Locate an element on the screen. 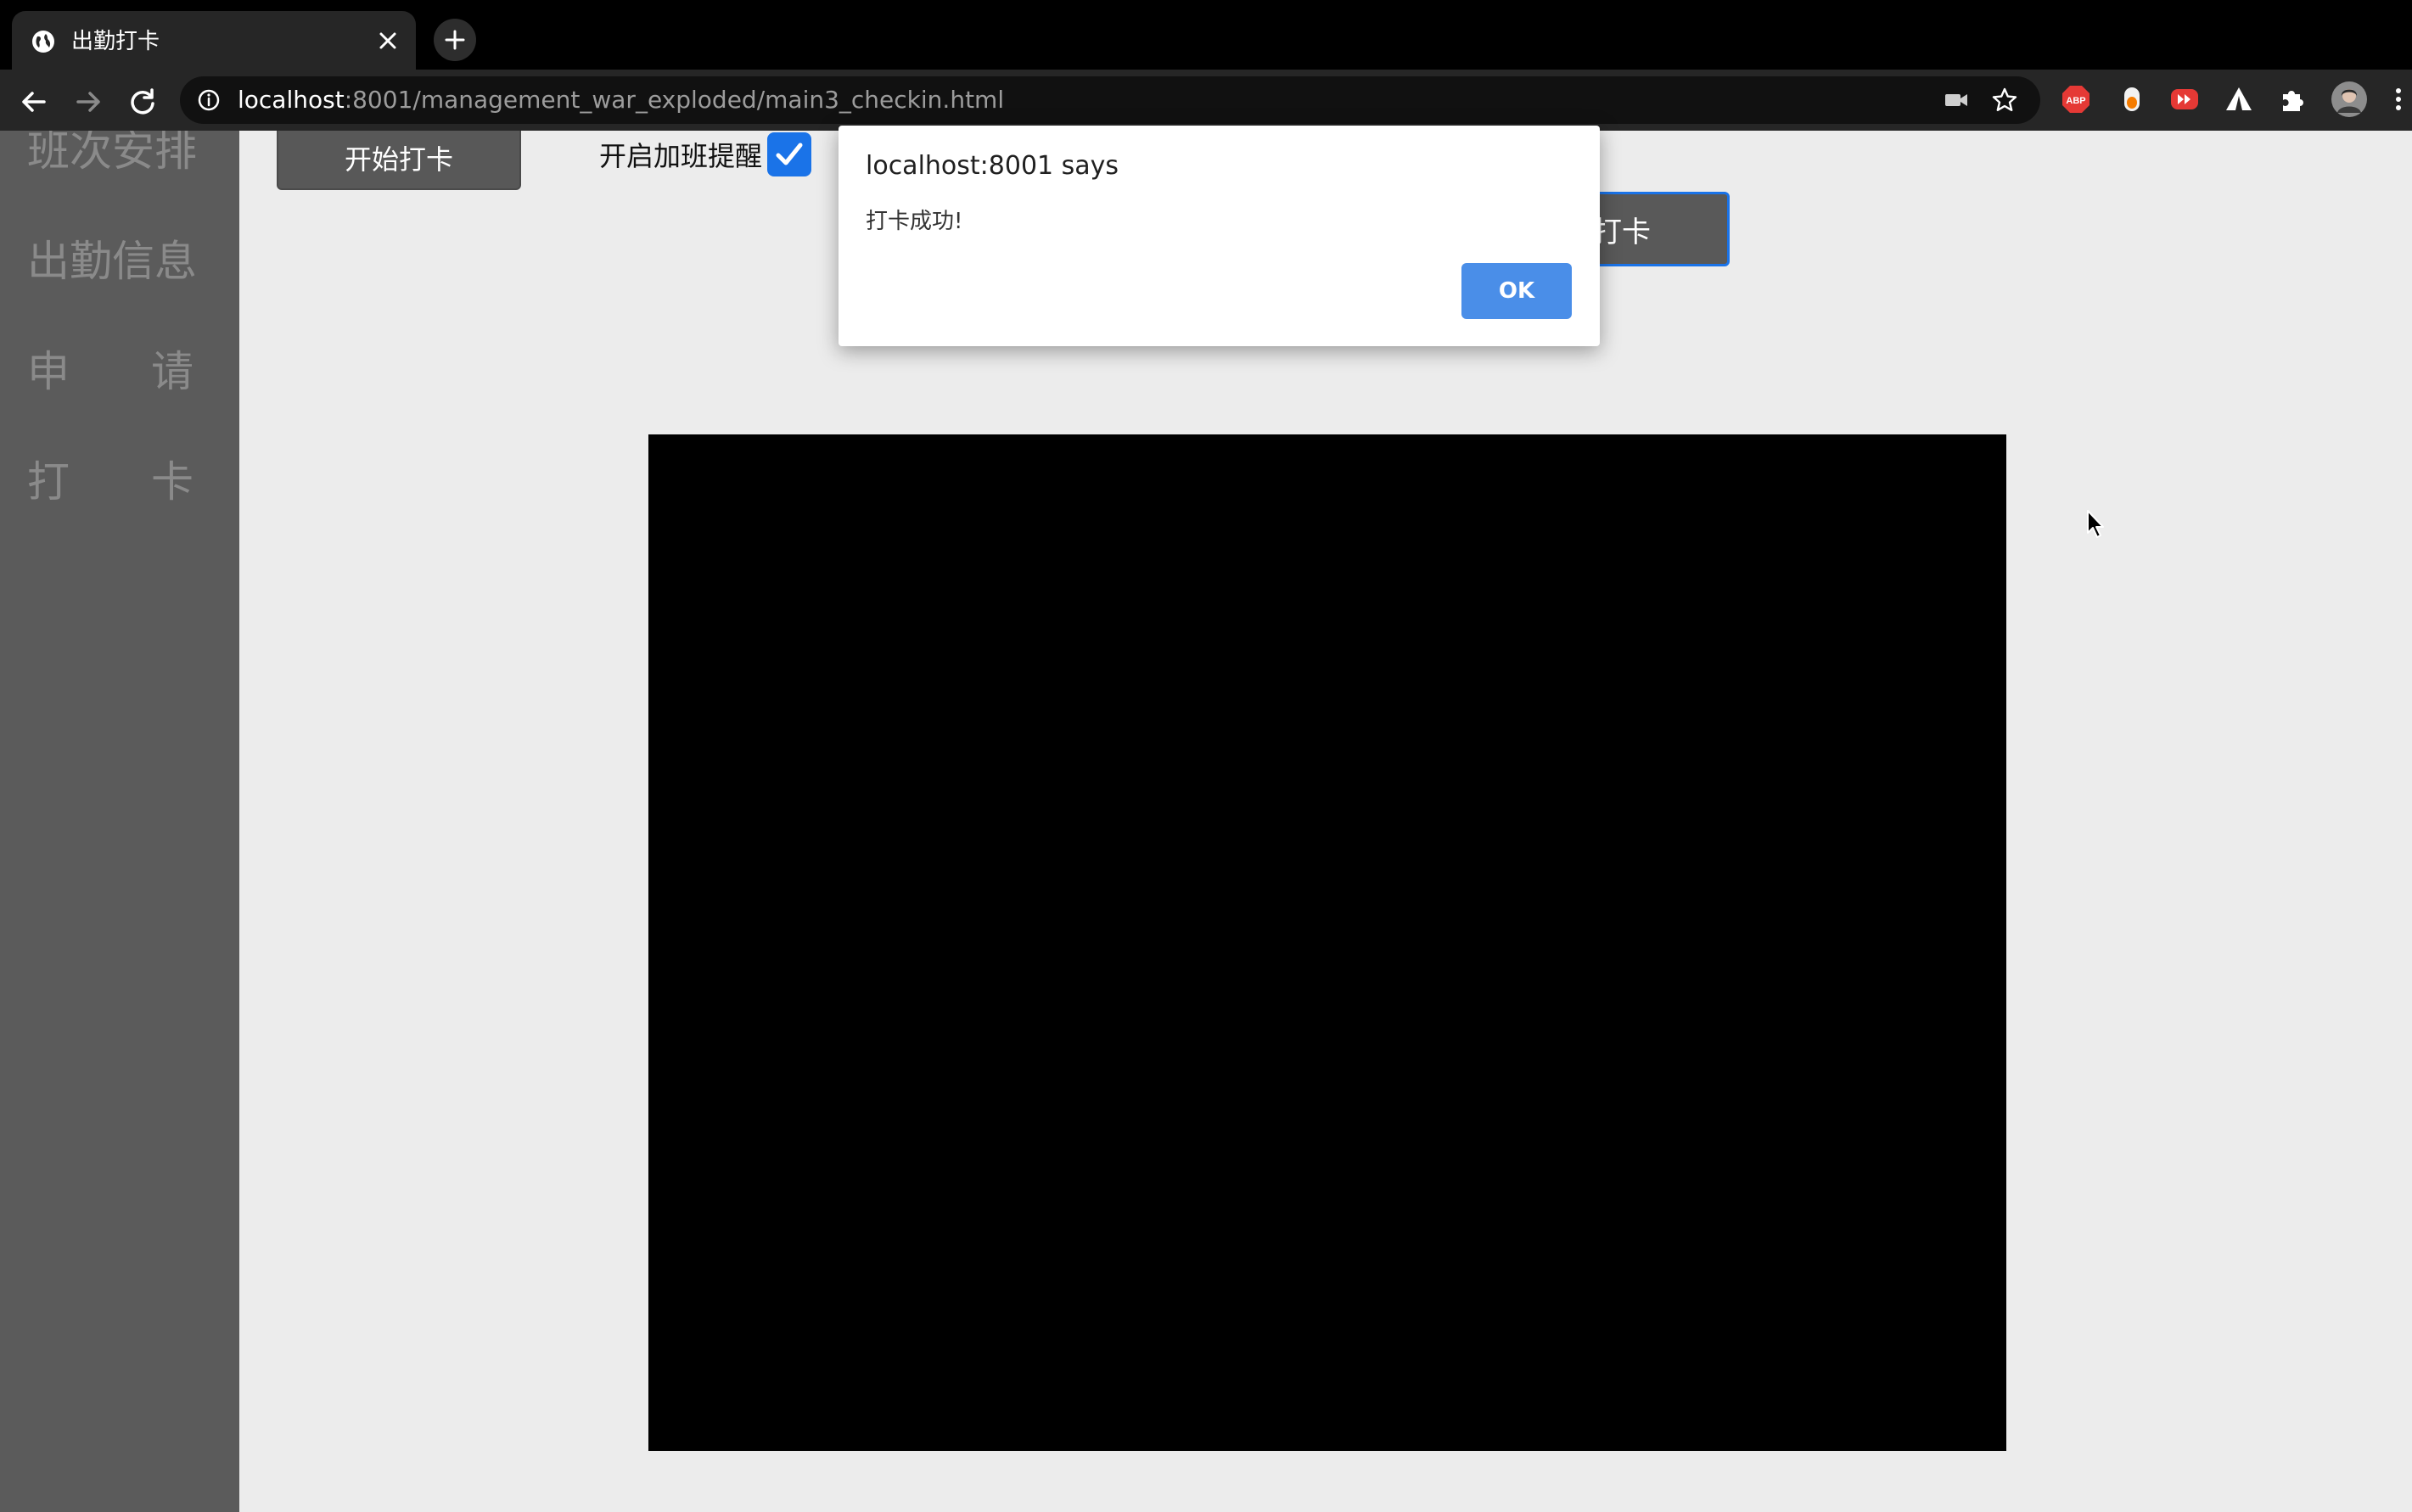 The height and width of the screenshot is (1512, 2412). sidebar-item-schedule: 班次安排 is located at coordinates (112, 153).